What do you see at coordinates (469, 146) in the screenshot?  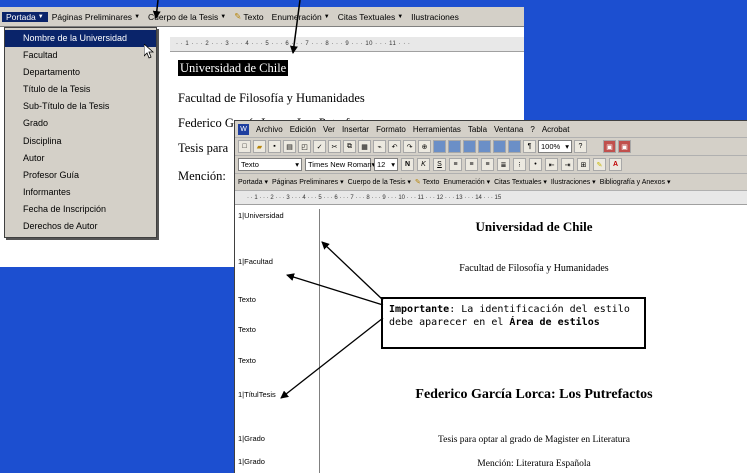 I see `insert-excel-icon` at bounding box center [469, 146].